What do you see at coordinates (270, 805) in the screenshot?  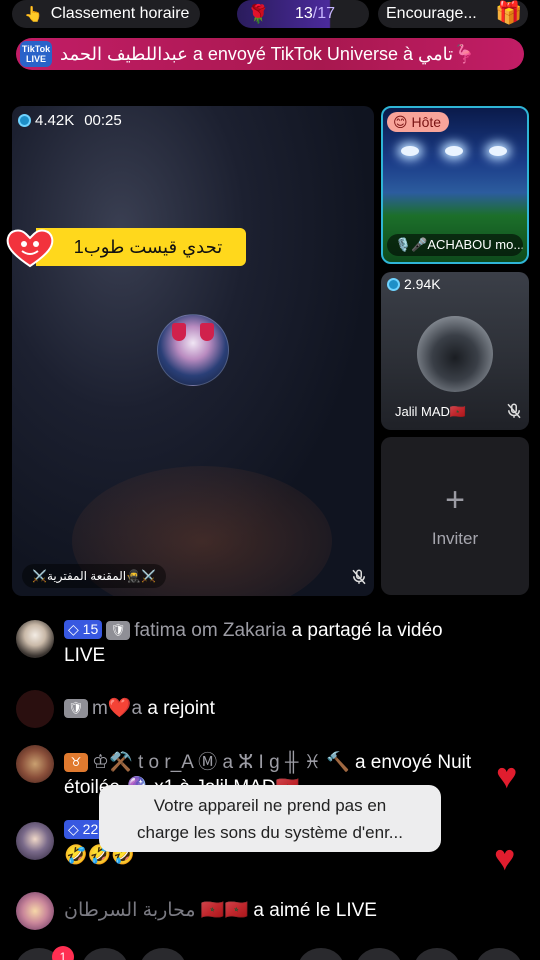 I see `toast-line-1: Votre appareil ne prend pas en` at bounding box center [270, 805].